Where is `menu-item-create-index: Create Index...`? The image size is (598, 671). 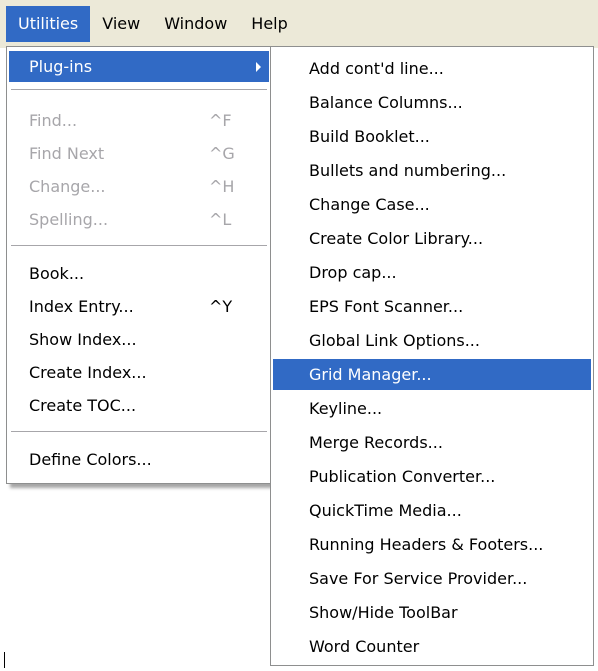
menu-item-create-index: Create Index... is located at coordinates (139, 372).